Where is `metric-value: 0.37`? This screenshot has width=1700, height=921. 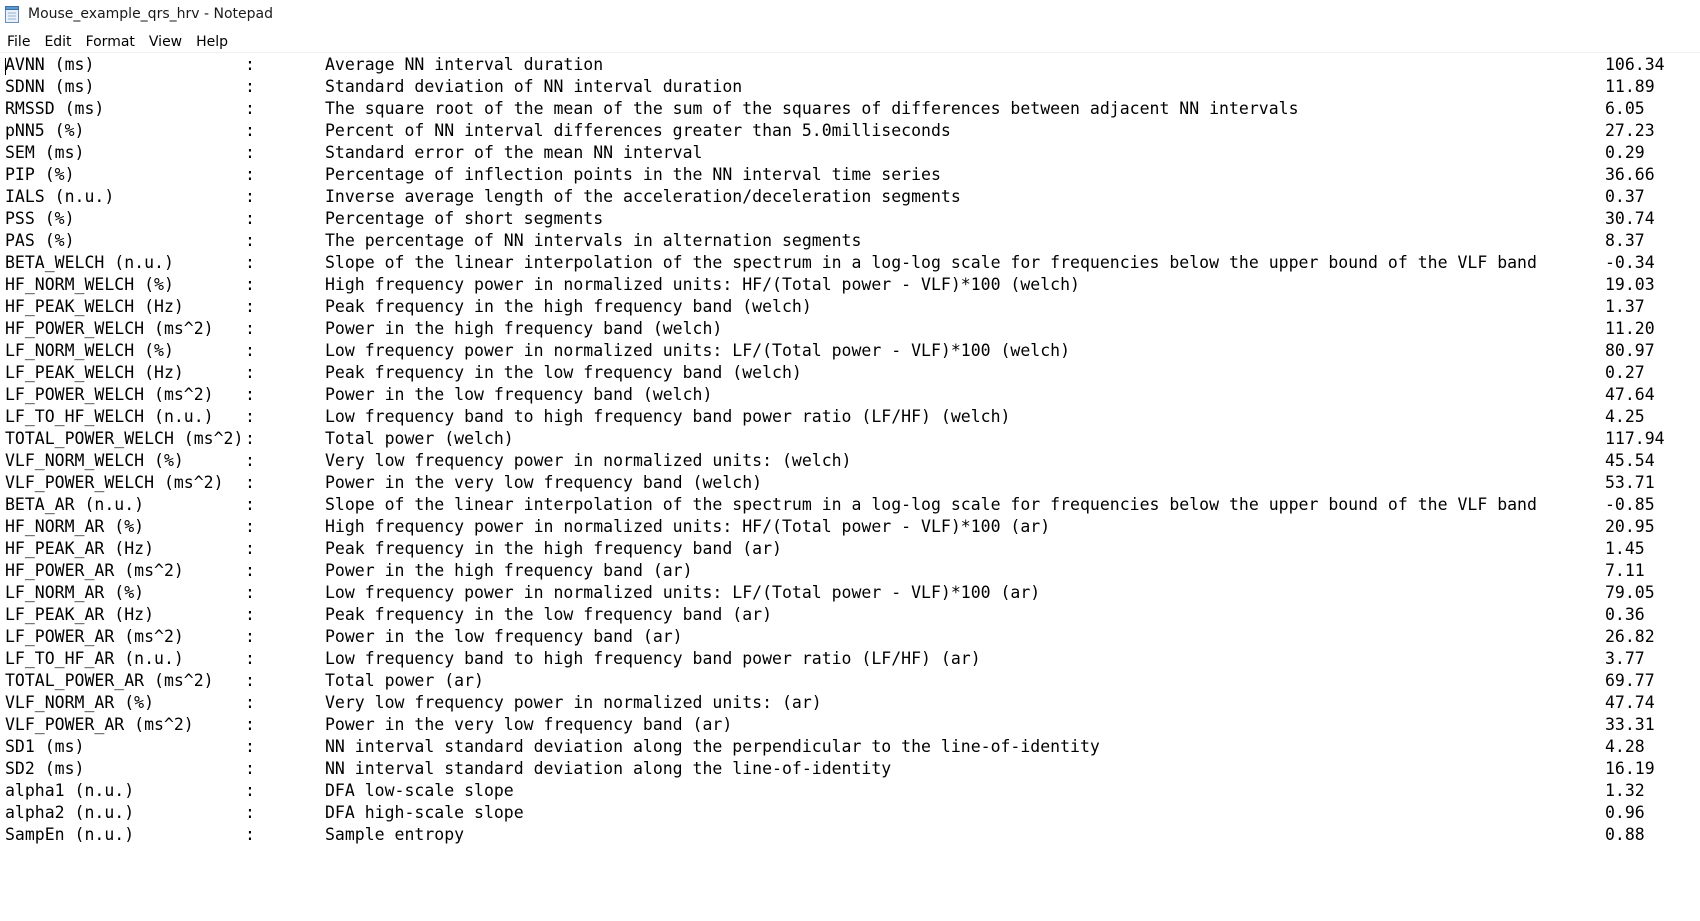 metric-value: 0.37 is located at coordinates (1625, 196).